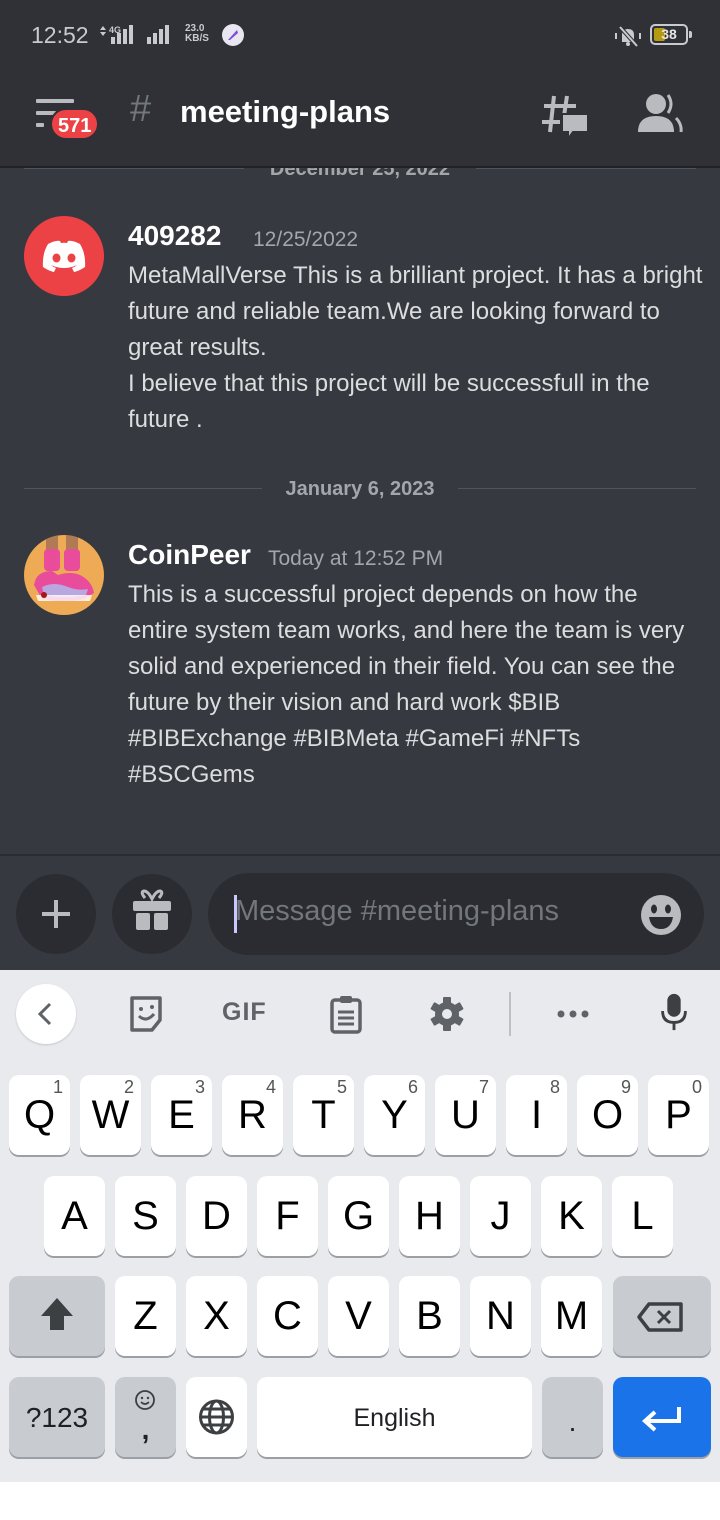  Describe the element at coordinates (346, 1014) in the screenshot. I see `clipboard-icon` at that location.